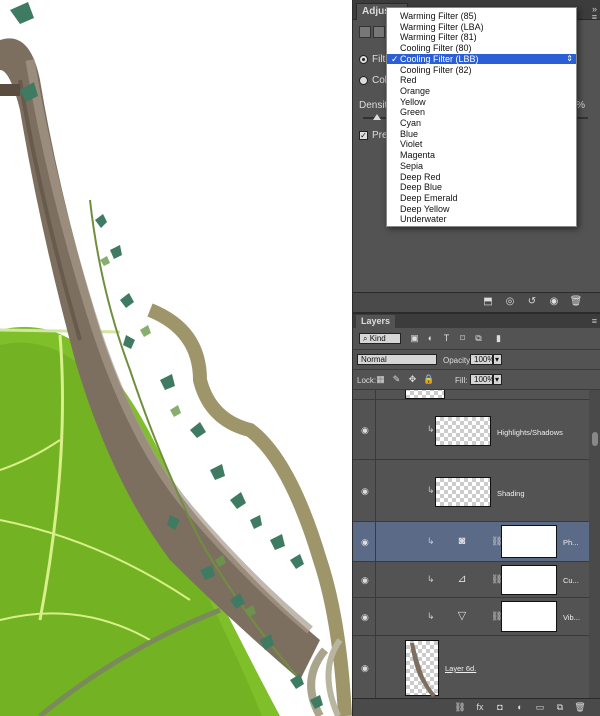 Image resolution: width=600 pixels, height=716 pixels. I want to click on filter-option-label: Deep Red, so click(420, 176).